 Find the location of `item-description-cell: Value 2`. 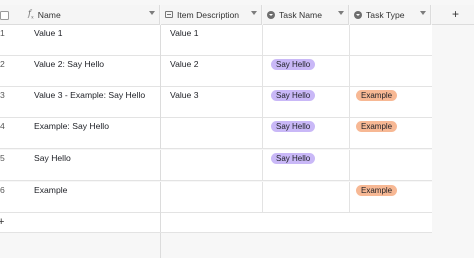

item-description-cell: Value 2 is located at coordinates (212, 71).